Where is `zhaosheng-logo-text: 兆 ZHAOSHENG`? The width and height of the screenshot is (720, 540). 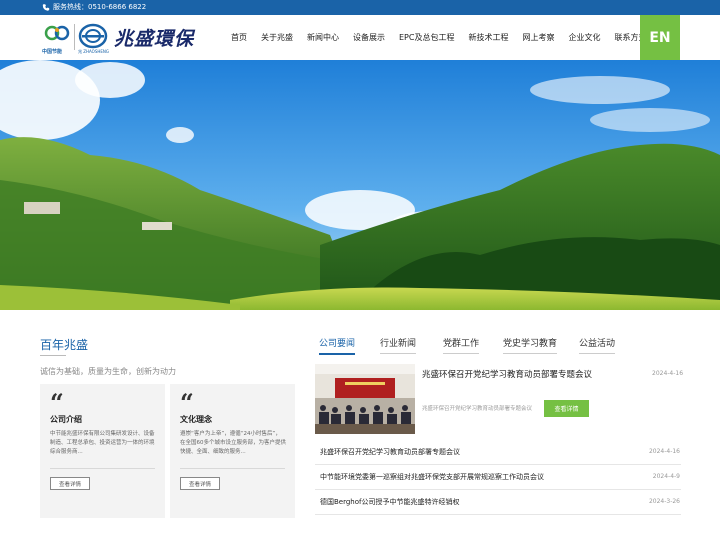
zhaosheng-logo-text: 兆 ZHAOSHENG is located at coordinates (93, 51).